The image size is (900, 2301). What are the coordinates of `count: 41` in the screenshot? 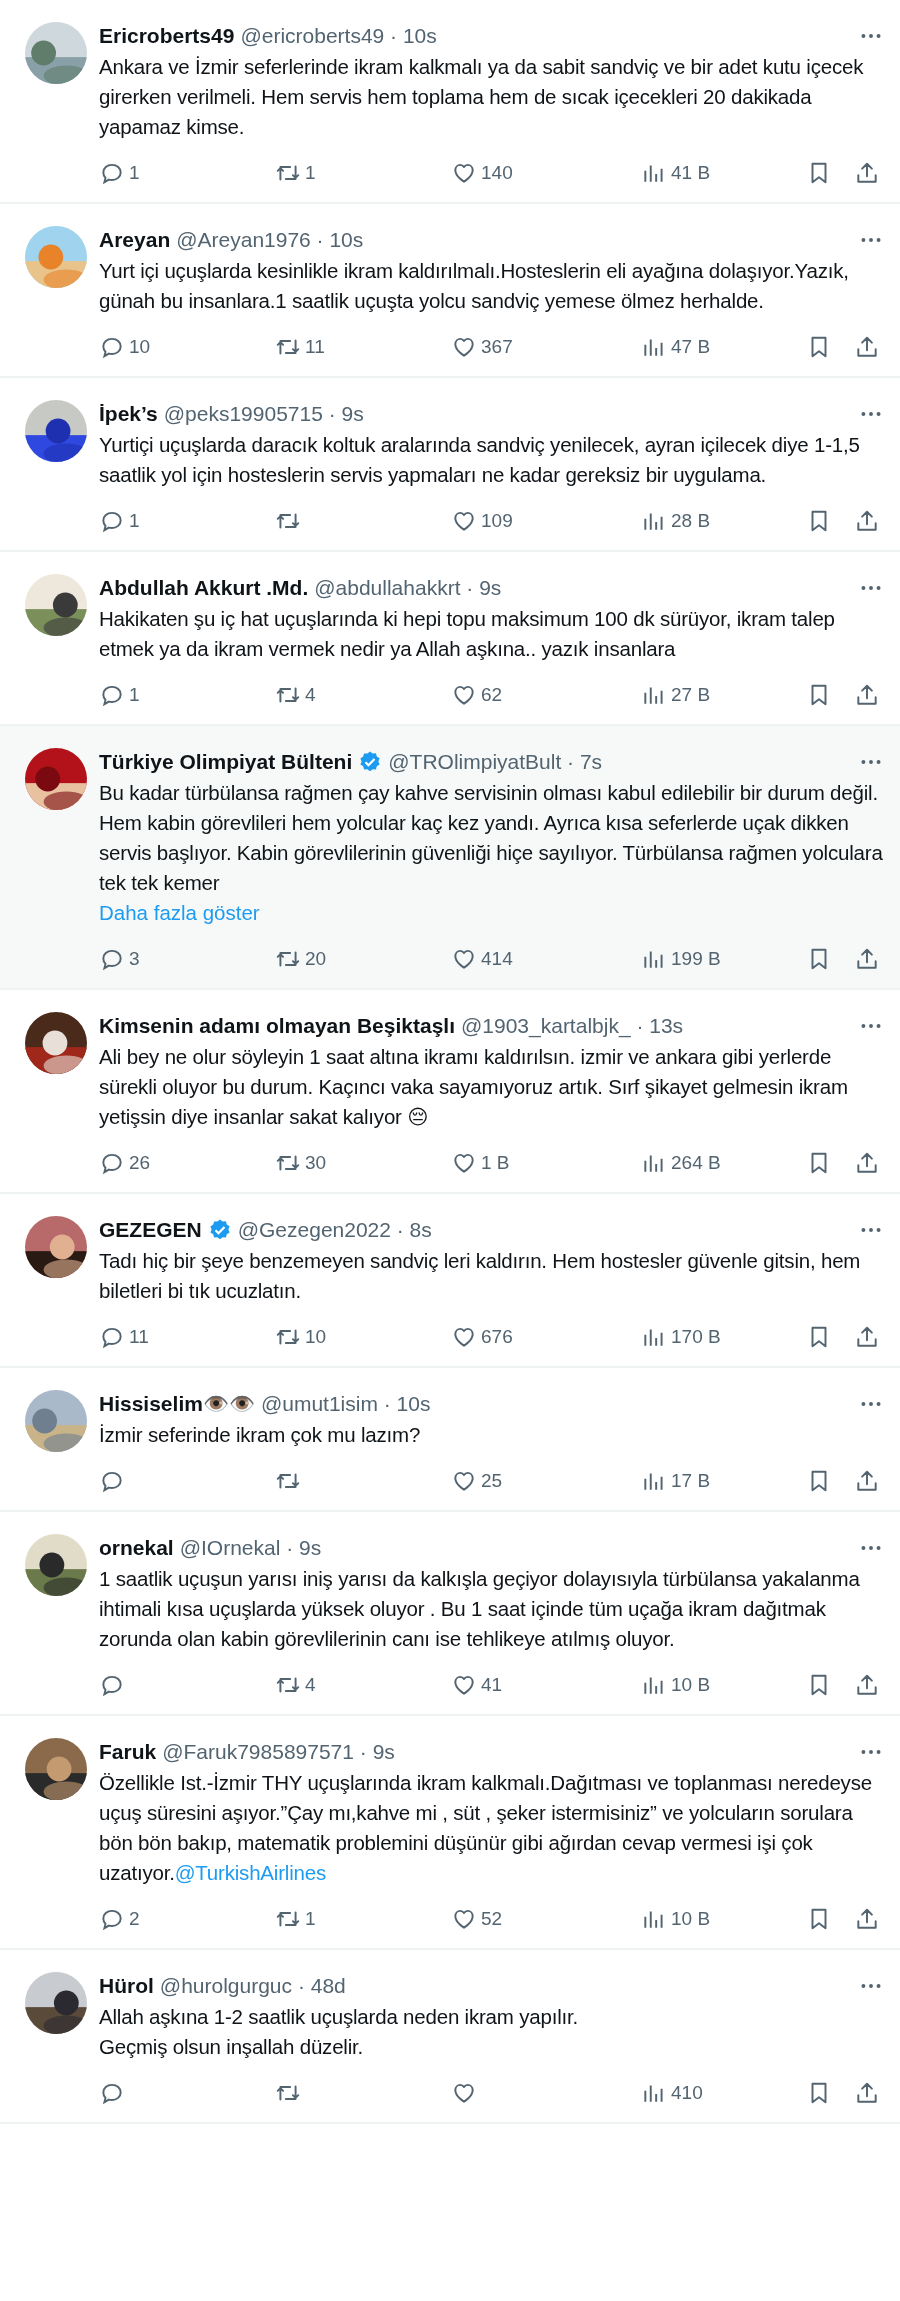 It's located at (492, 1685).